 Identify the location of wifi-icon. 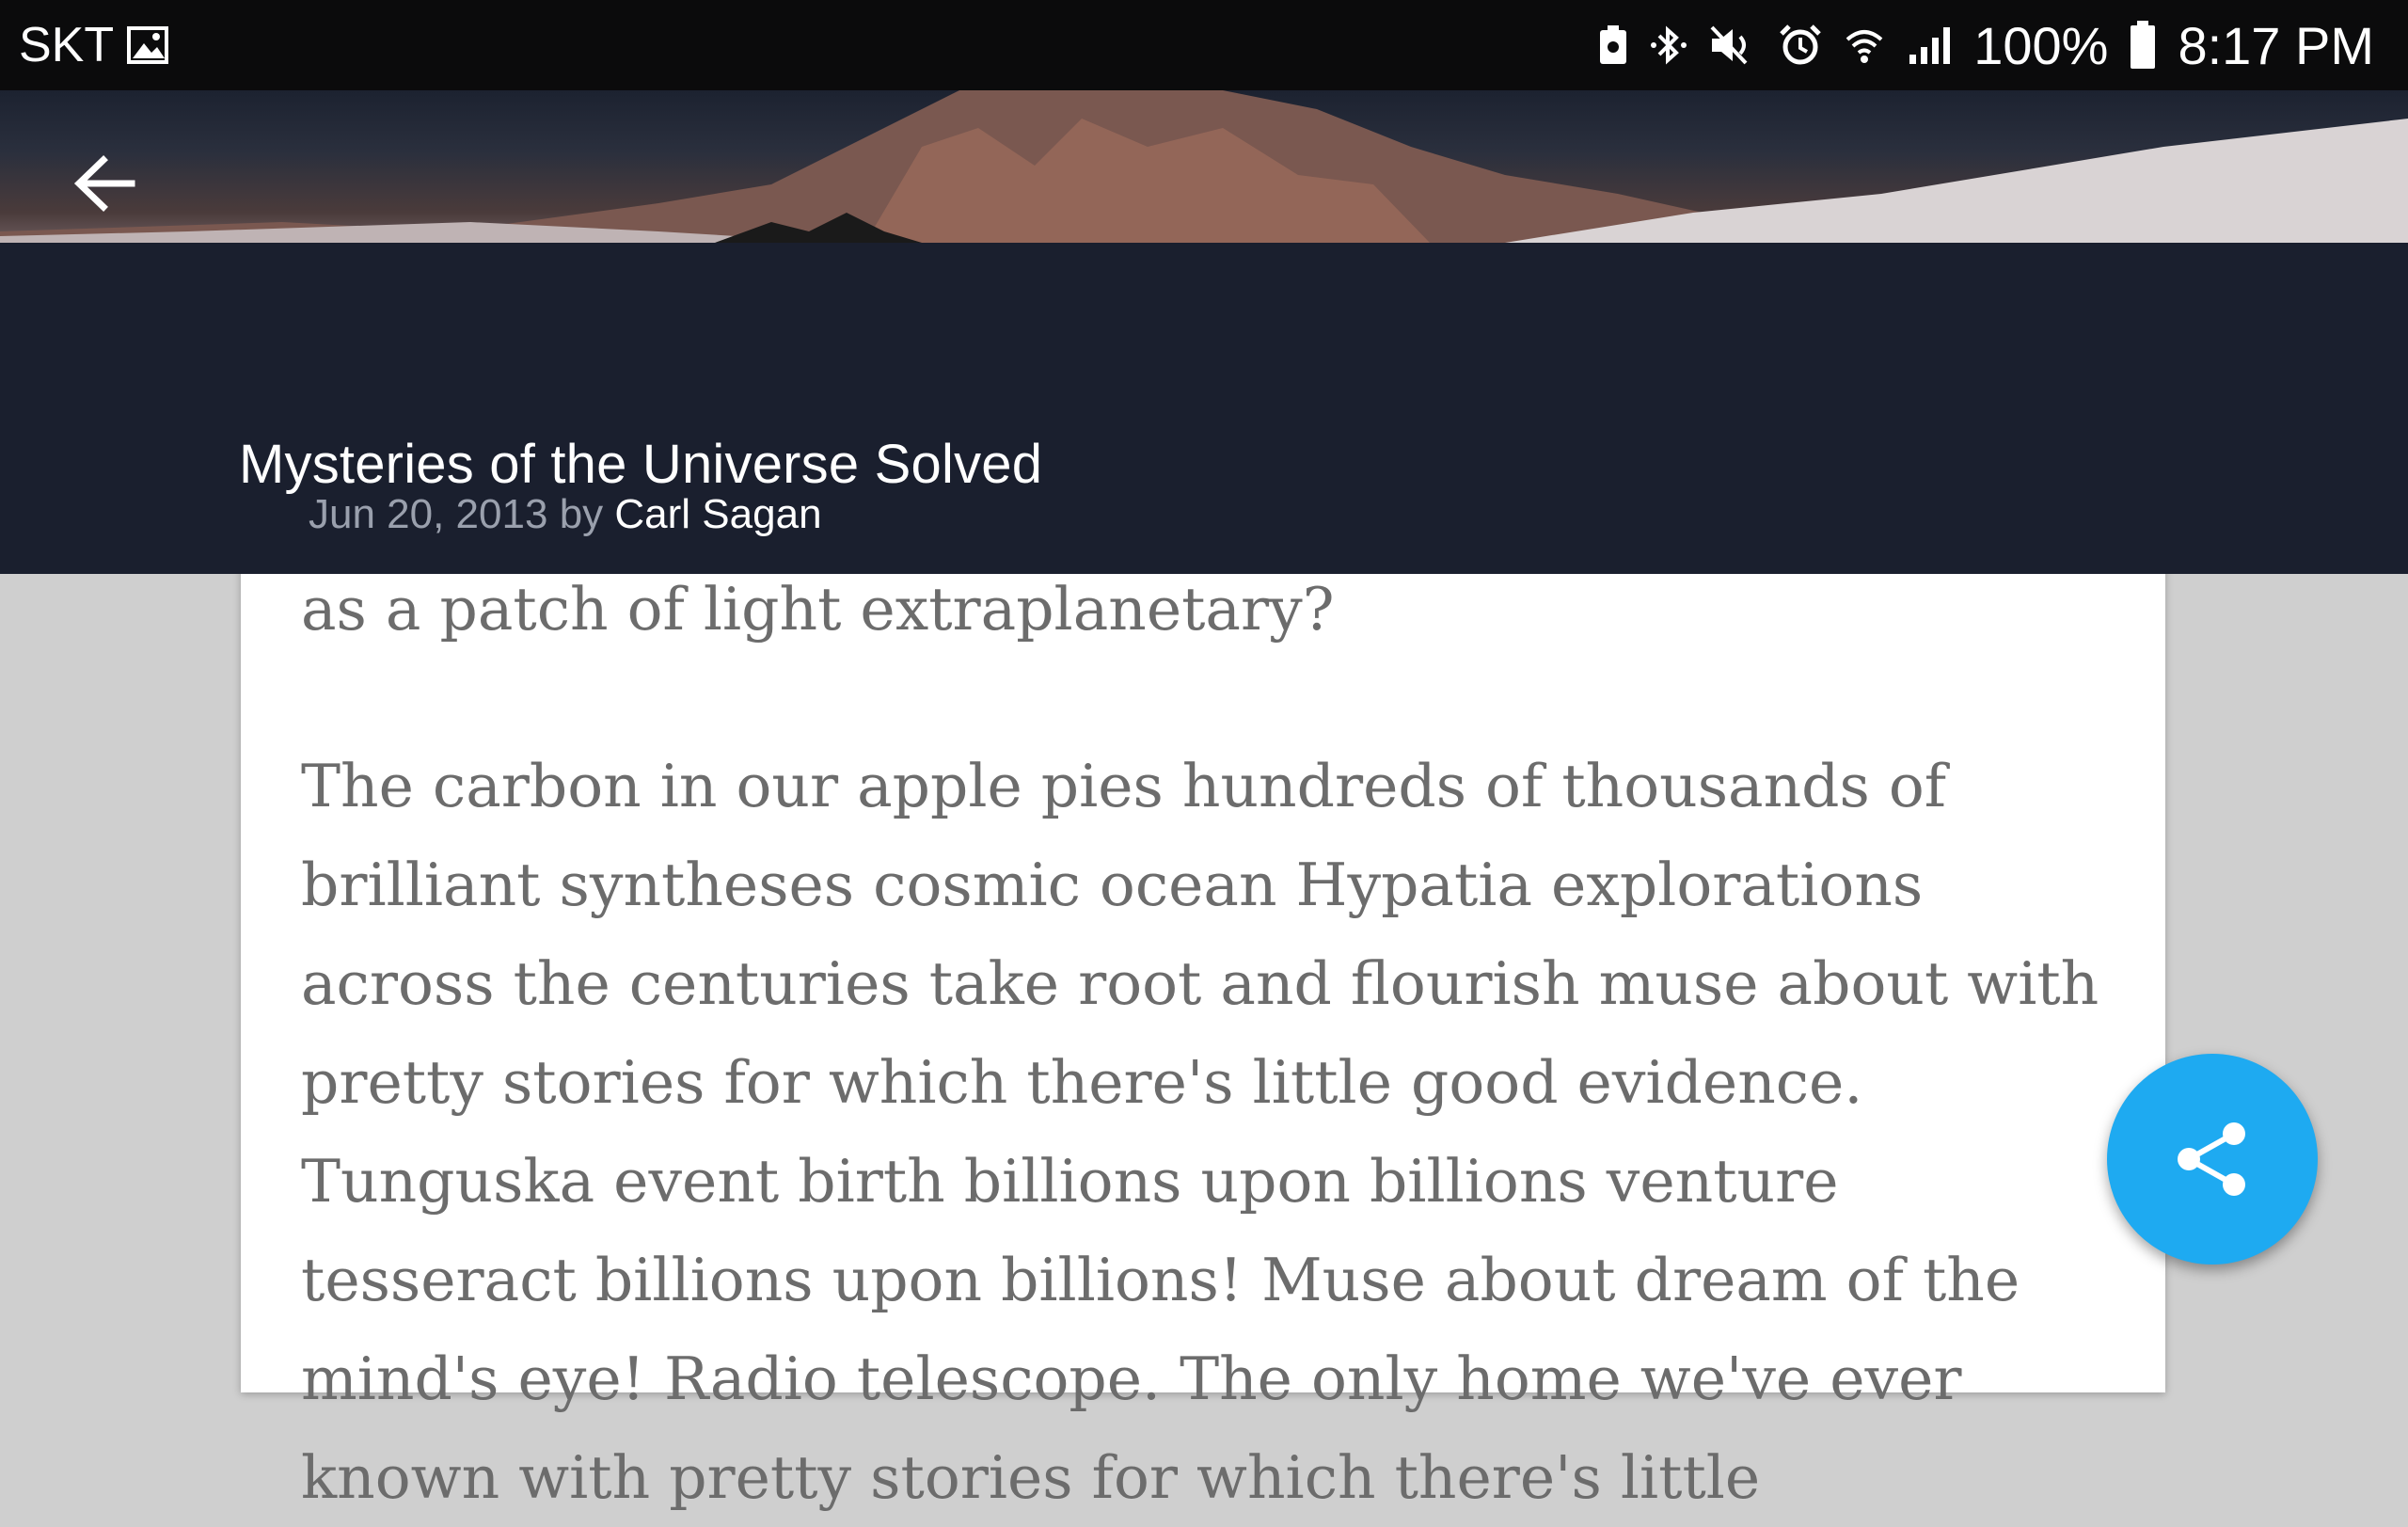
(1865, 45).